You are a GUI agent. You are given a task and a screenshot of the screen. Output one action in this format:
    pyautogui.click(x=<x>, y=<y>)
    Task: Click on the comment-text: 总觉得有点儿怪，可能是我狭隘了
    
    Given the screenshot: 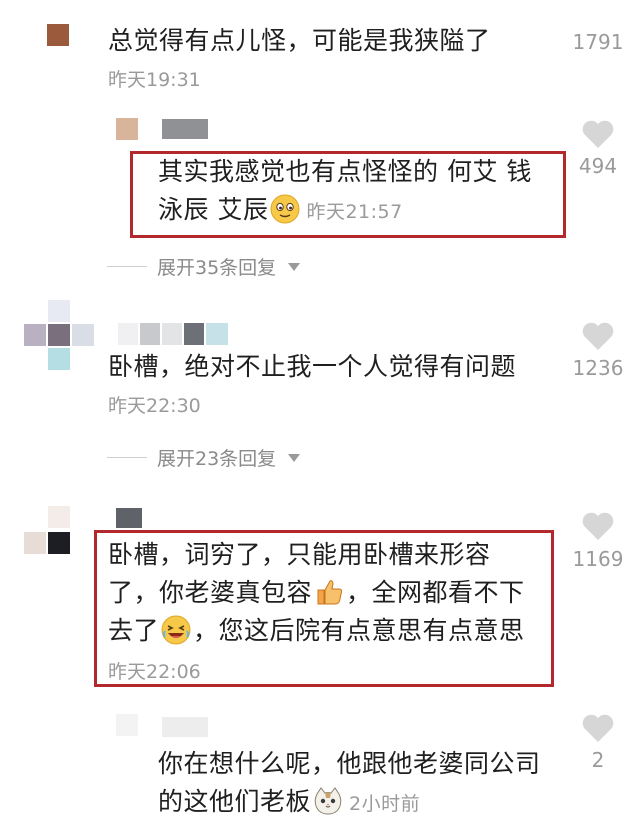 What is the action you would take?
    pyautogui.click(x=299, y=40)
    